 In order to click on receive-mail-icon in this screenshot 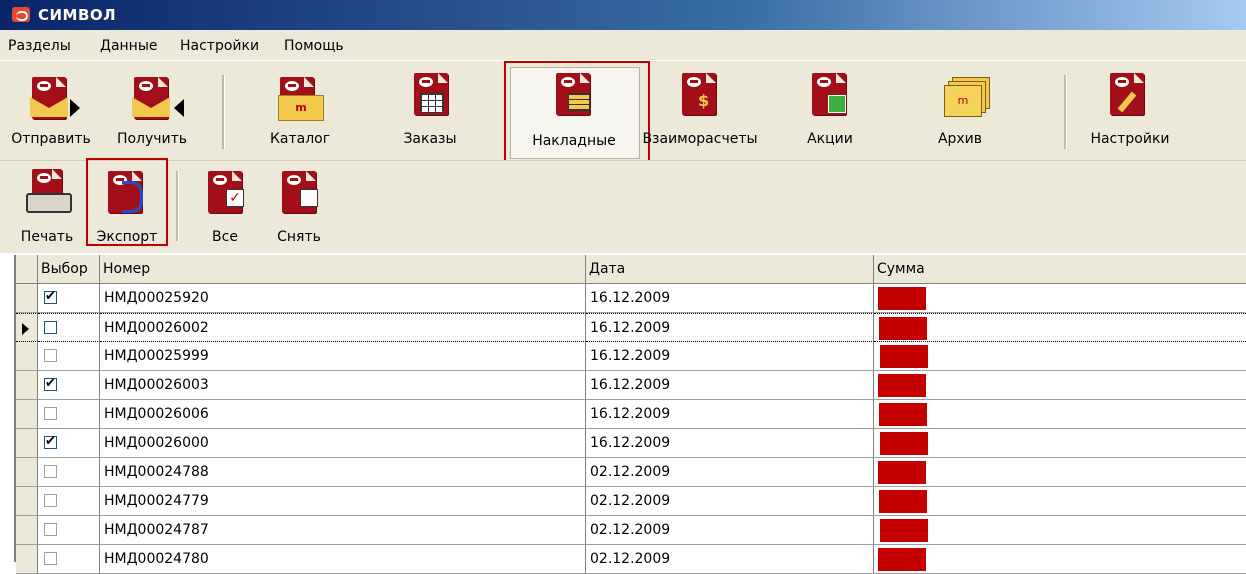, I will do `click(158, 98)`.